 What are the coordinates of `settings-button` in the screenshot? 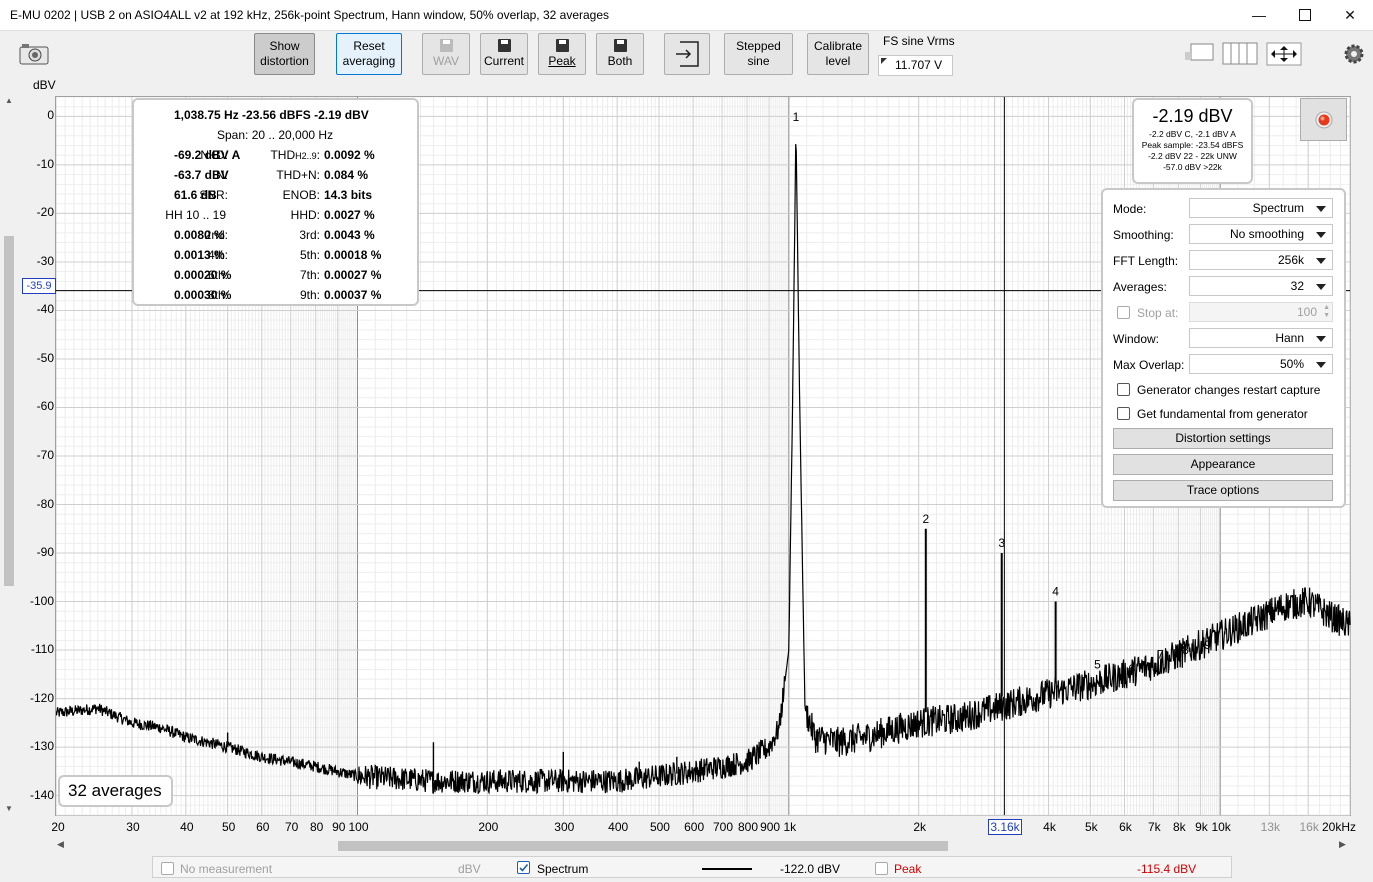 It's located at (1354, 54).